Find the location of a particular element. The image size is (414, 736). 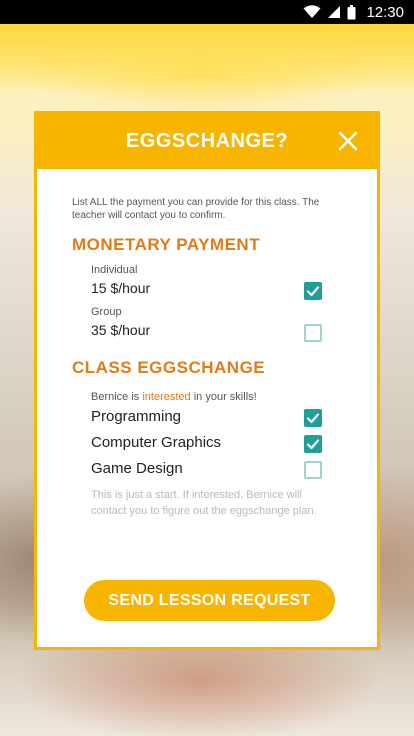

individual-price: 15 $/hour is located at coordinates (121, 288).